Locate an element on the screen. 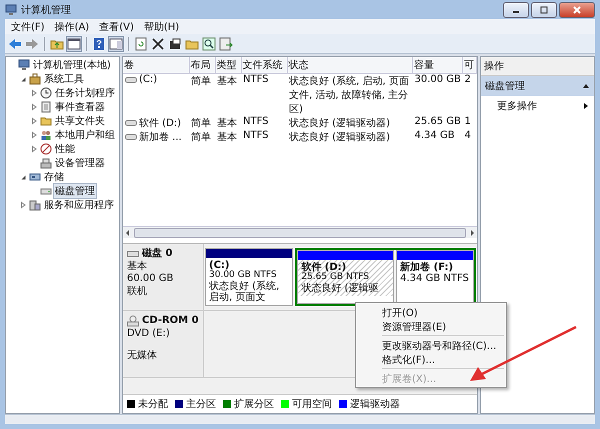 The image size is (600, 429). minimize-button is located at coordinates (516, 10).